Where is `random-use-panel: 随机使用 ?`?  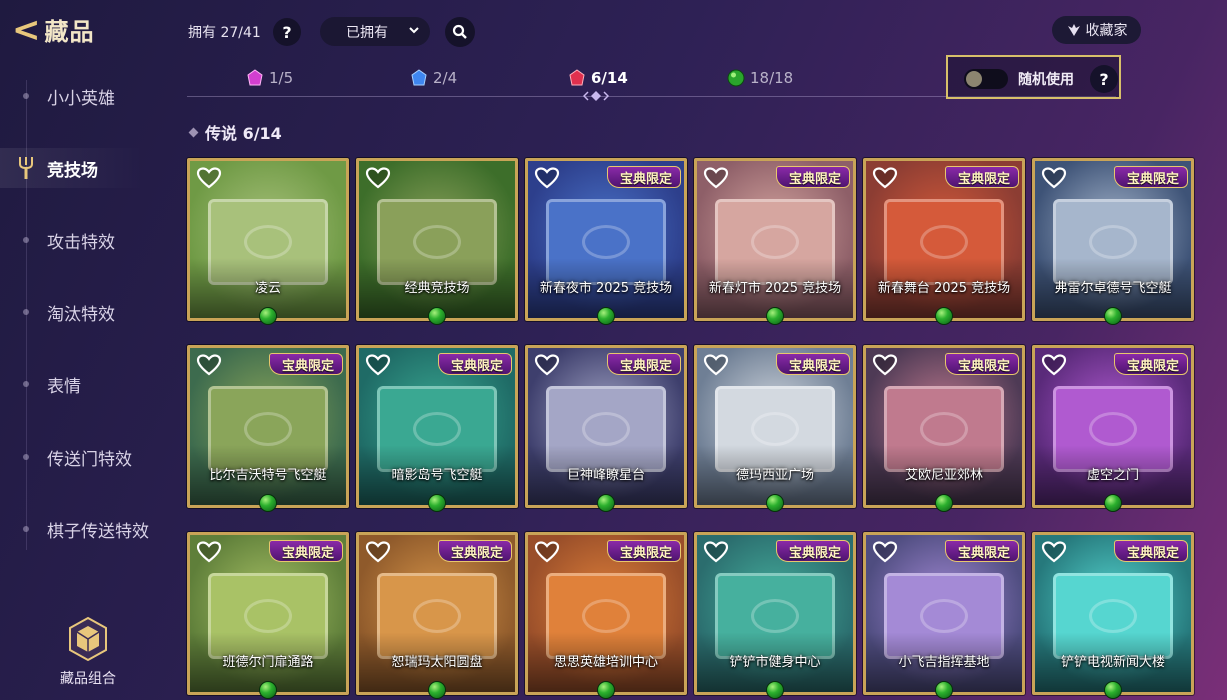
random-use-panel: 随机使用 ? is located at coordinates (1033, 77).